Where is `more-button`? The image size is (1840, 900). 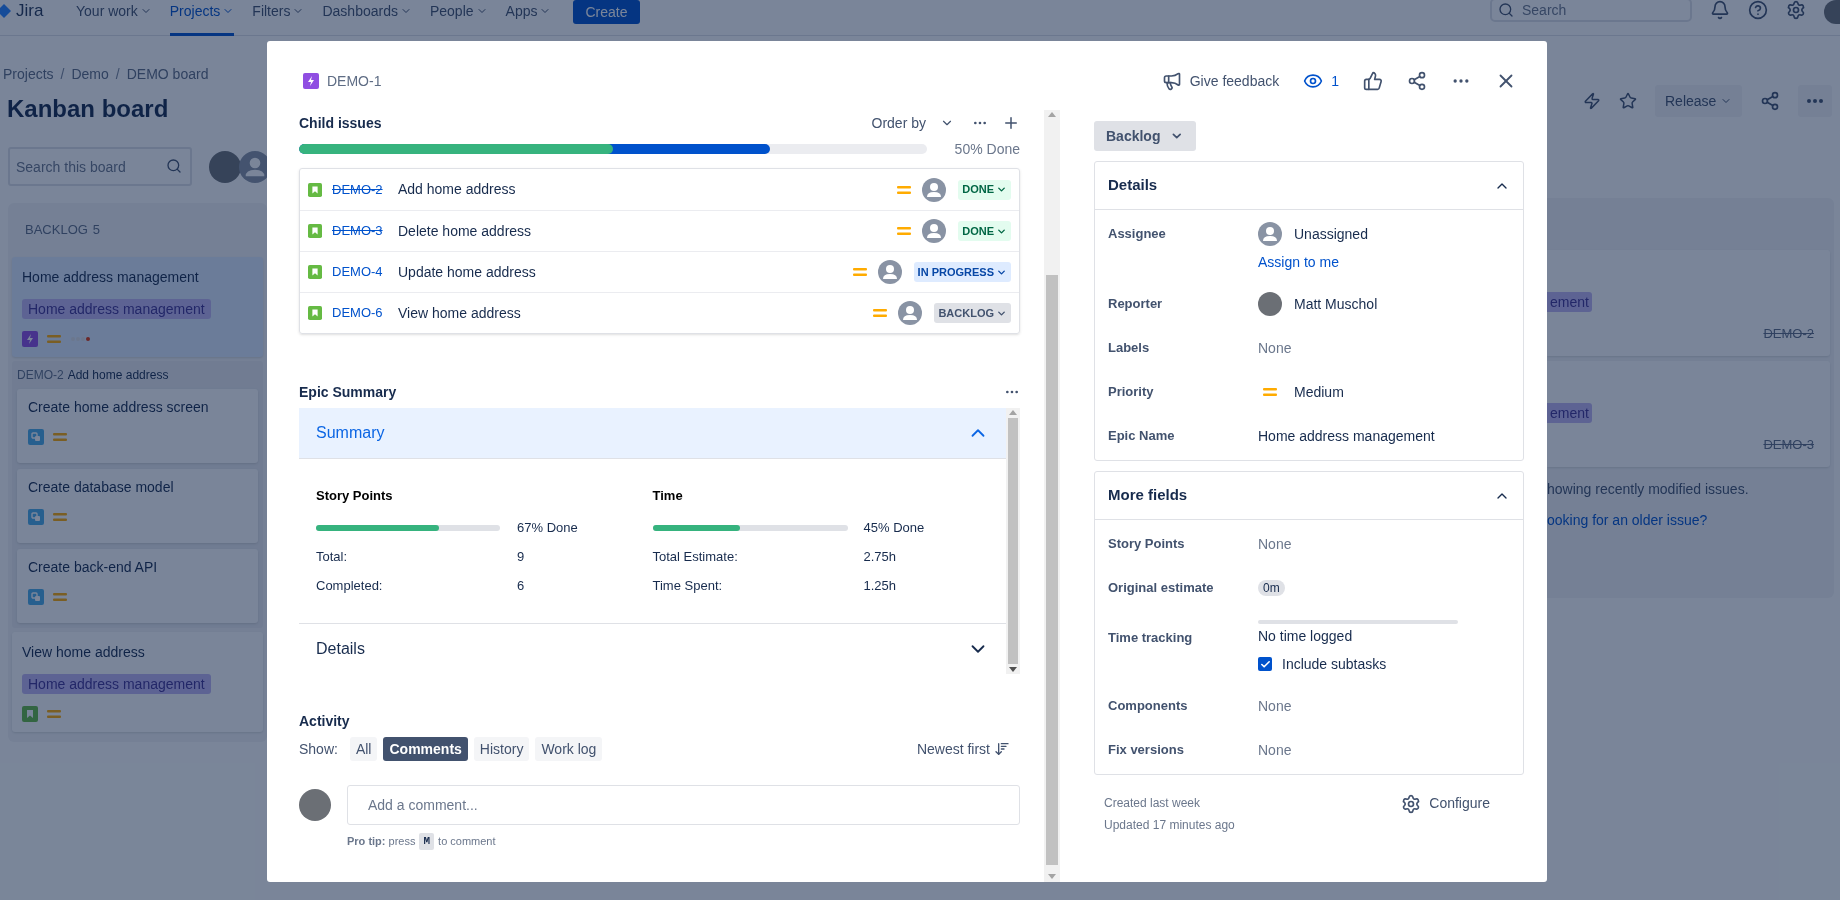 more-button is located at coordinates (1815, 101).